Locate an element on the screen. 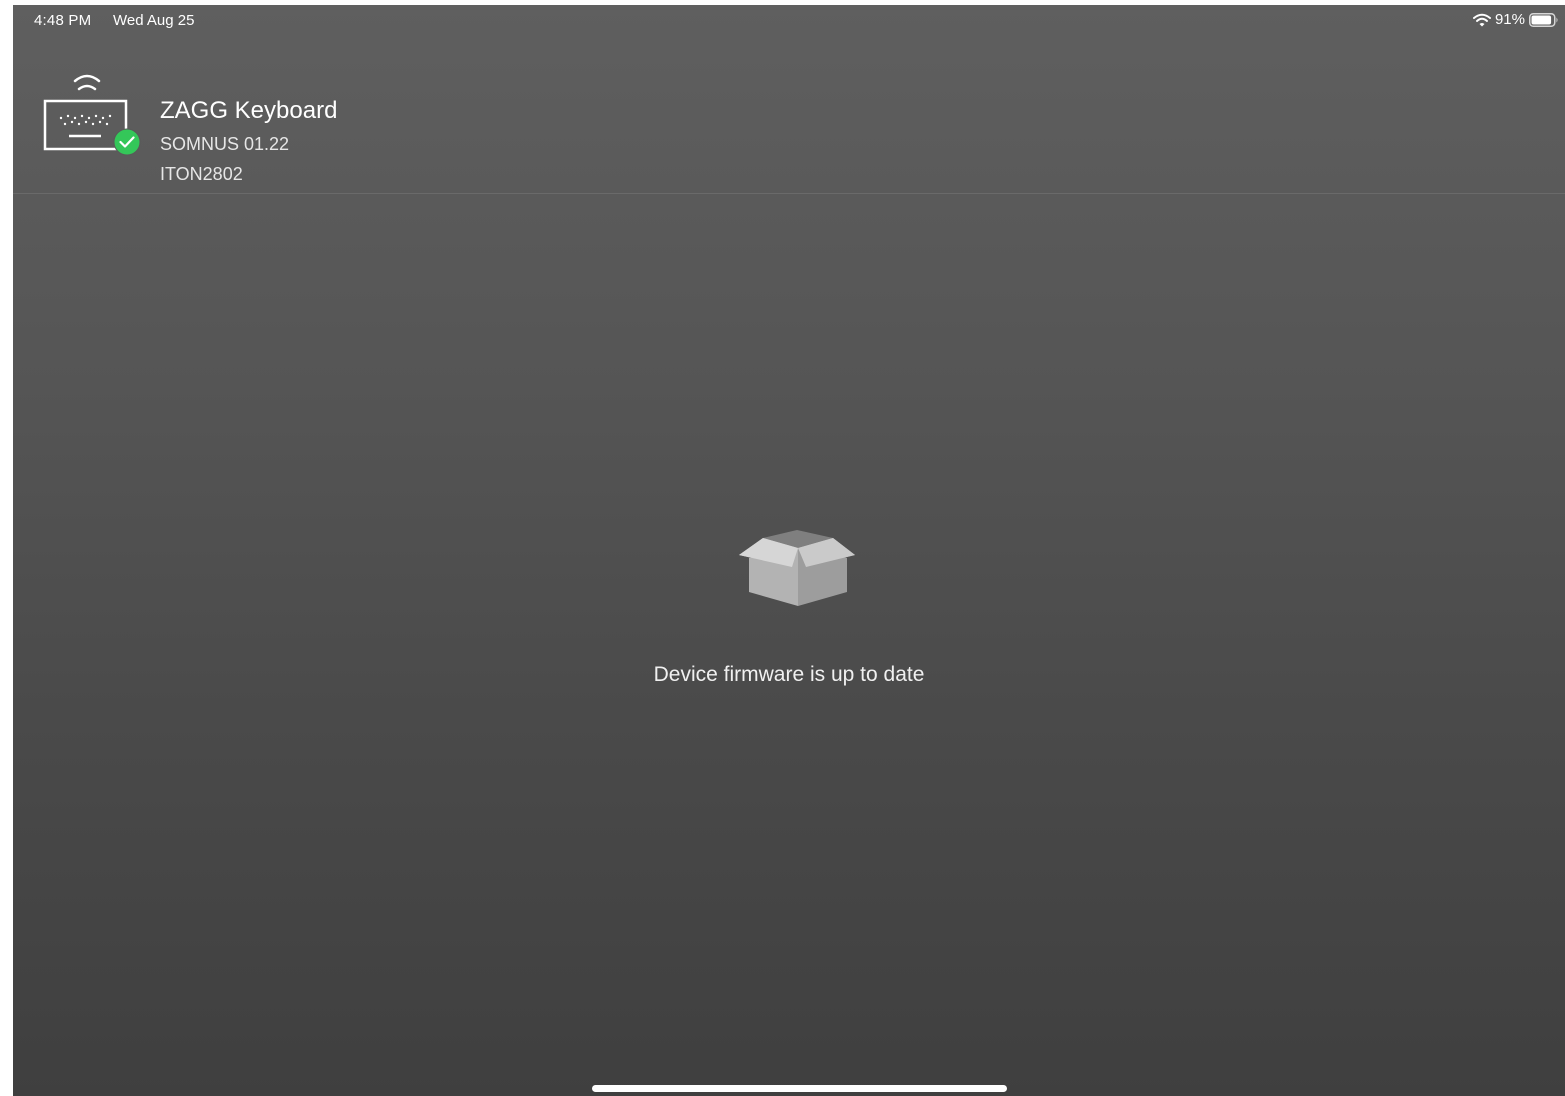  open-box-icon is located at coordinates (797, 568).